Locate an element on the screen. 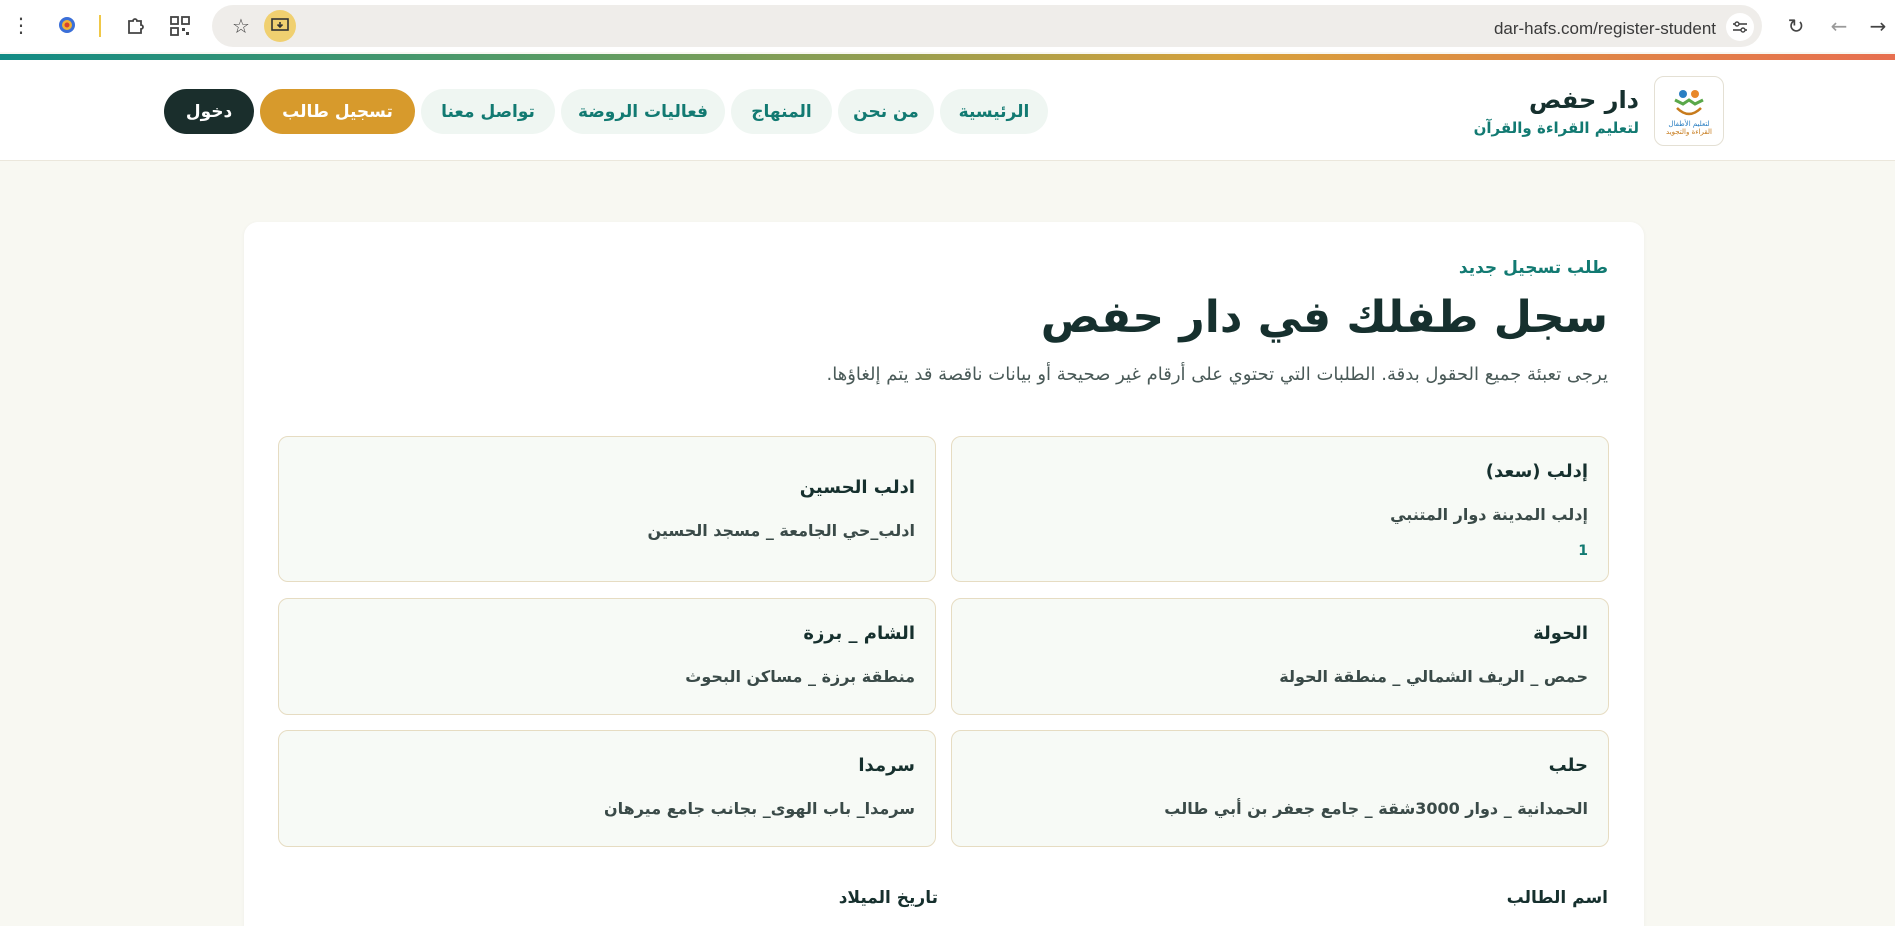  branch-number: 1 is located at coordinates (1583, 551).